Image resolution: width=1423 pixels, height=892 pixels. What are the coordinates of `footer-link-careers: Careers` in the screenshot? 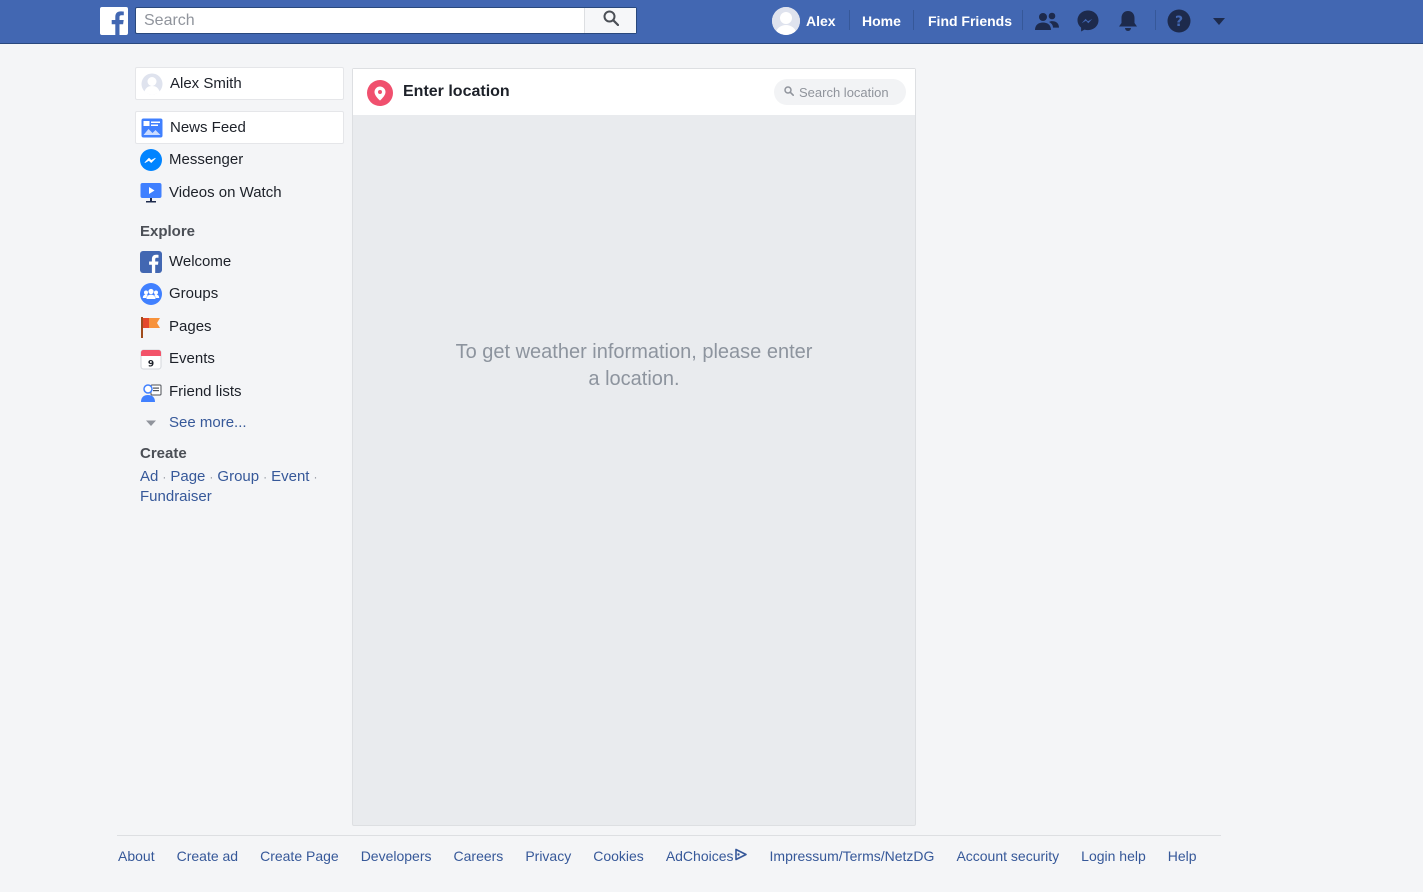 It's located at (479, 856).